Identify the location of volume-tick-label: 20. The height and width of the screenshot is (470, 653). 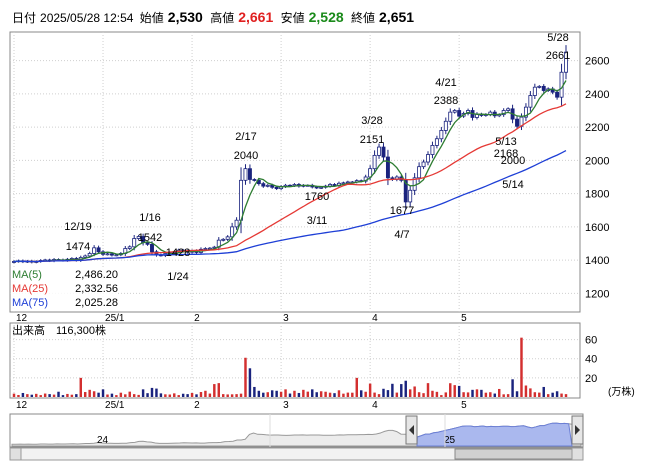
(591, 379).